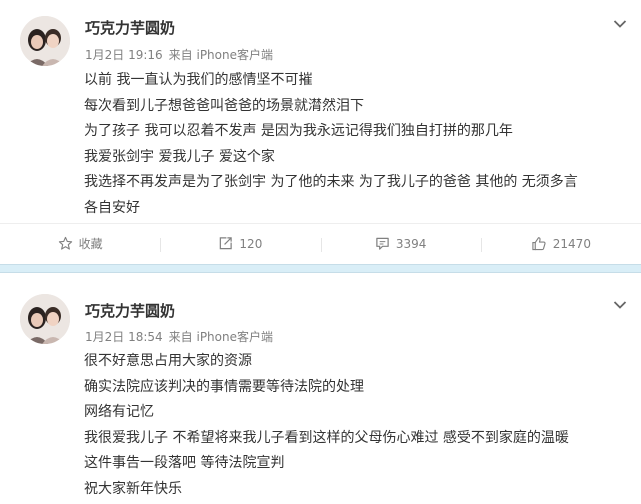  I want to click on post-meta: 1月2日 19:16 来自 iPhone客户端, so click(179, 54).